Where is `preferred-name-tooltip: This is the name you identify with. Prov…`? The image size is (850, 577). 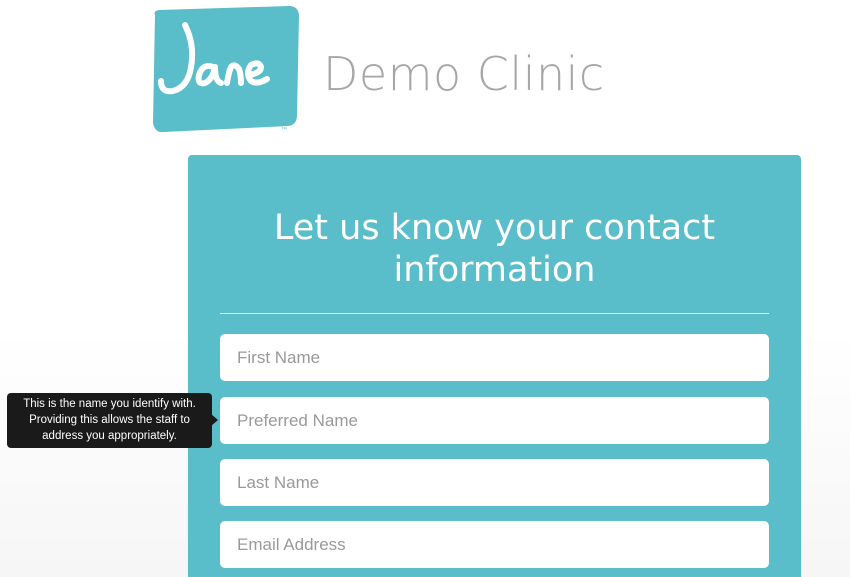
preferred-name-tooltip: This is the name you identify with. Prov… is located at coordinates (109, 420).